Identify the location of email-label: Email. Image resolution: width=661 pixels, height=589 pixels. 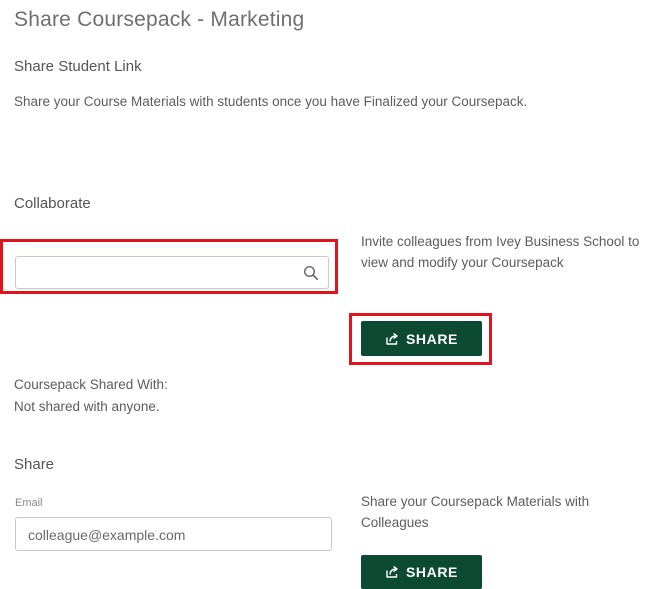
(29, 503).